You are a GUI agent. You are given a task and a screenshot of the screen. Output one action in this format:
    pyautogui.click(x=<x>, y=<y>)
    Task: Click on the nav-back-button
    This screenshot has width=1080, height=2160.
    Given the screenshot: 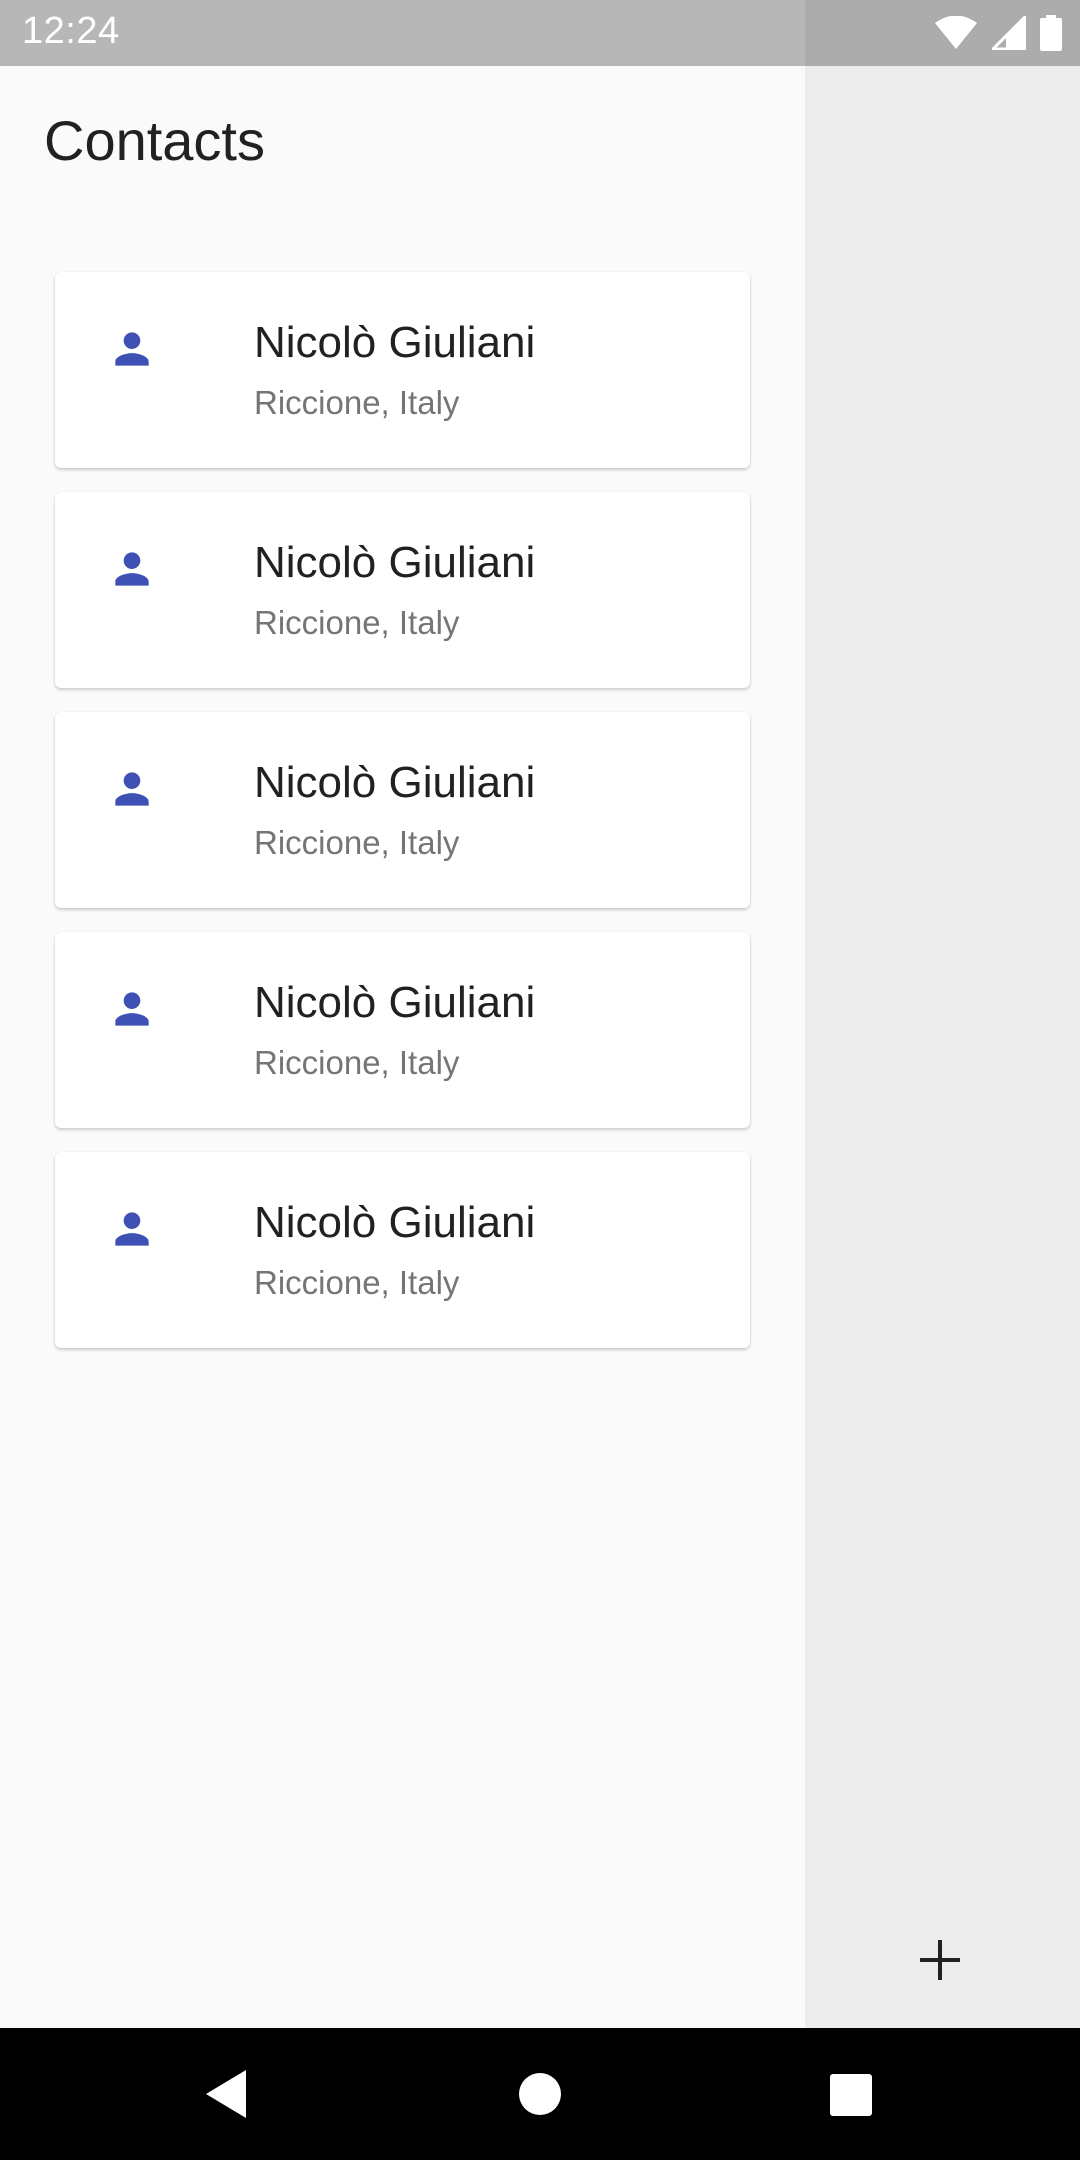 What is the action you would take?
    pyautogui.click(x=228, y=2094)
    